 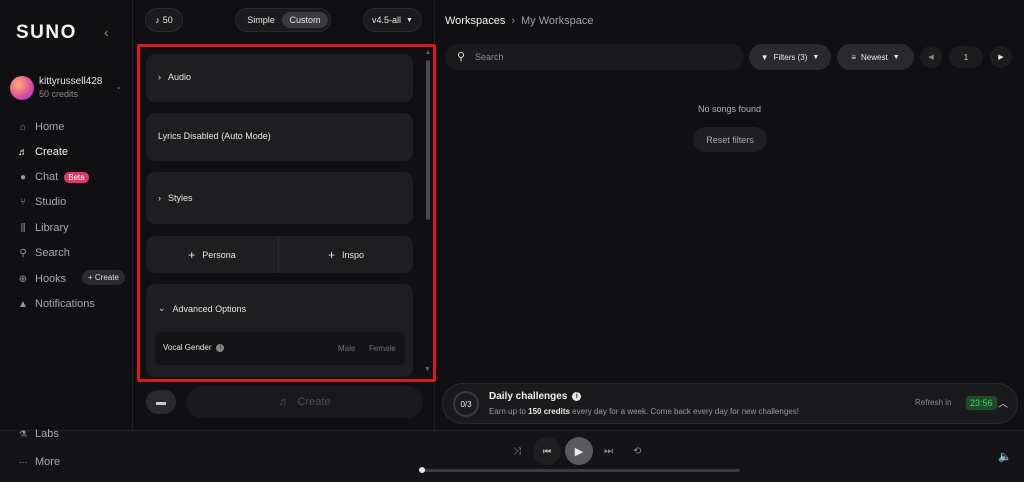 I want to click on sort-icon: ≡, so click(x=854, y=57).